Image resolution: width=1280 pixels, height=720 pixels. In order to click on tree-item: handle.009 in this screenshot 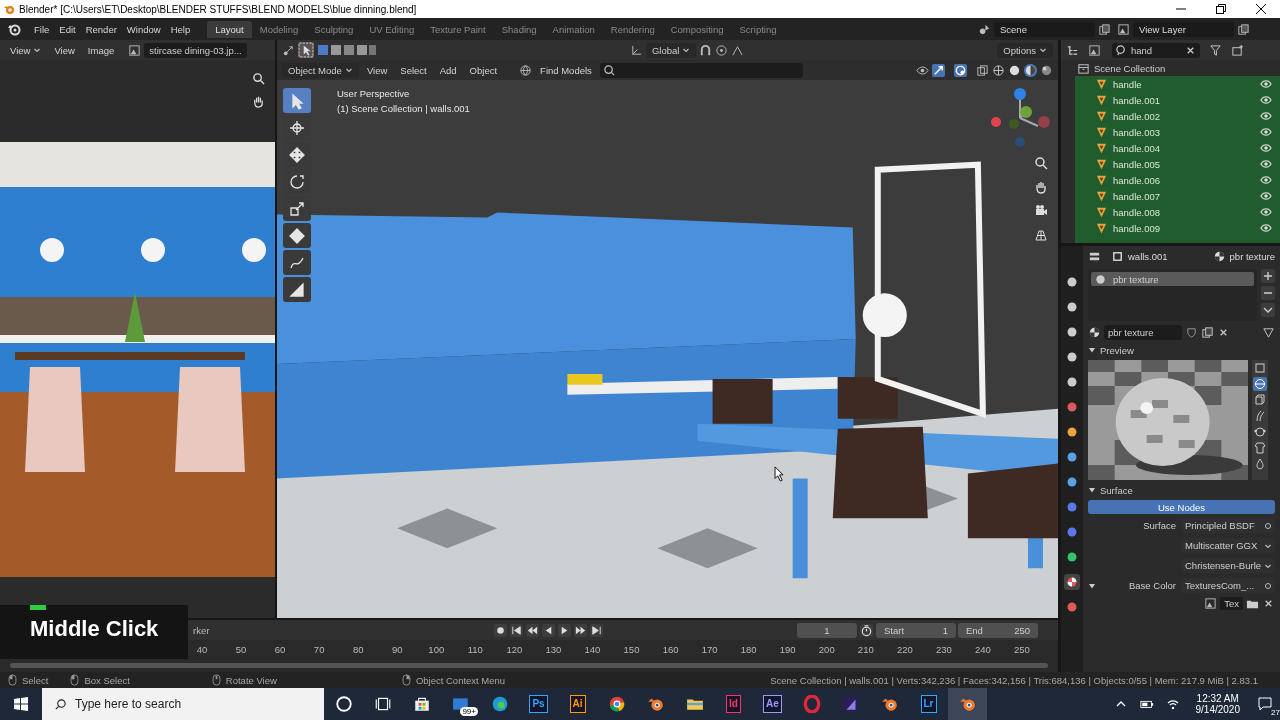, I will do `click(1167, 228)`.